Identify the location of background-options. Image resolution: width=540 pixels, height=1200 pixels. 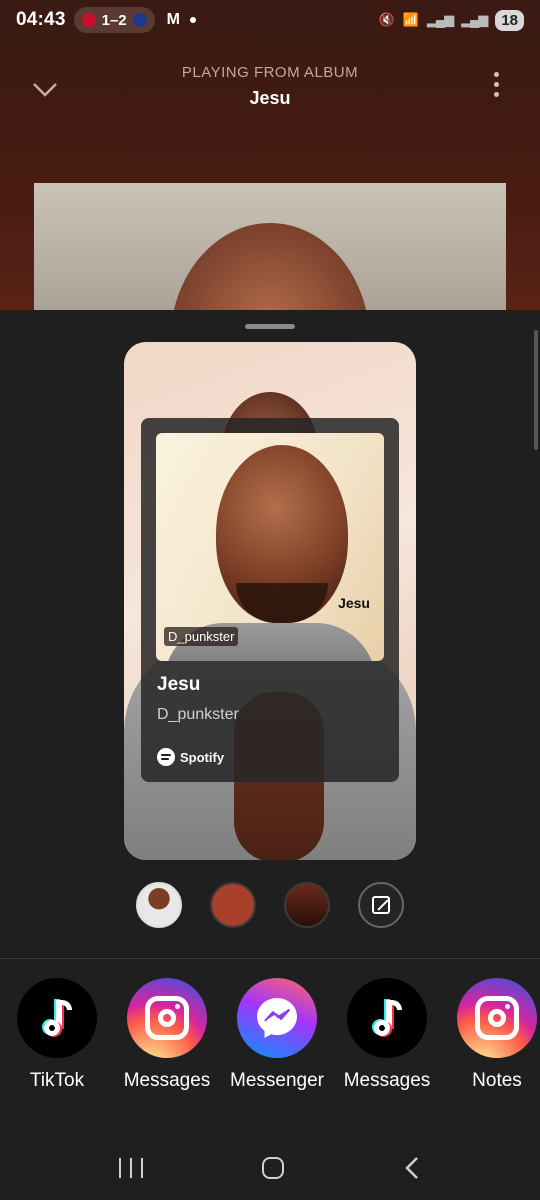
(270, 905).